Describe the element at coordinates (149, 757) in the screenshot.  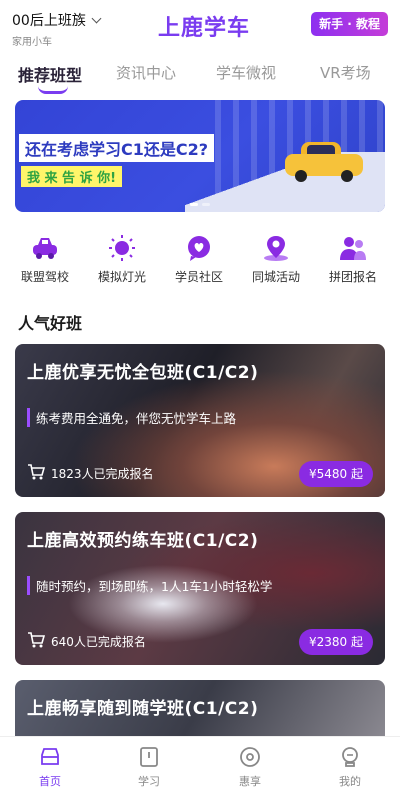
I see `book-icon` at that location.